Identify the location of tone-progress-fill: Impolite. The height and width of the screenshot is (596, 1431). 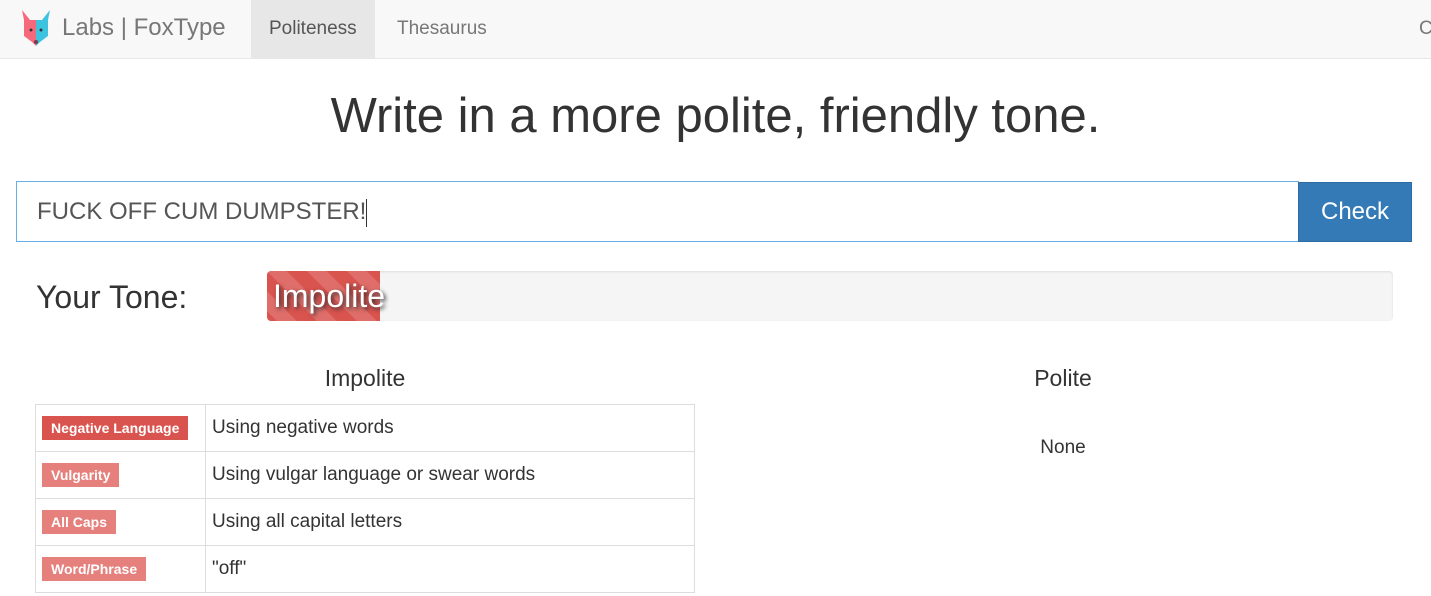
(326, 296).